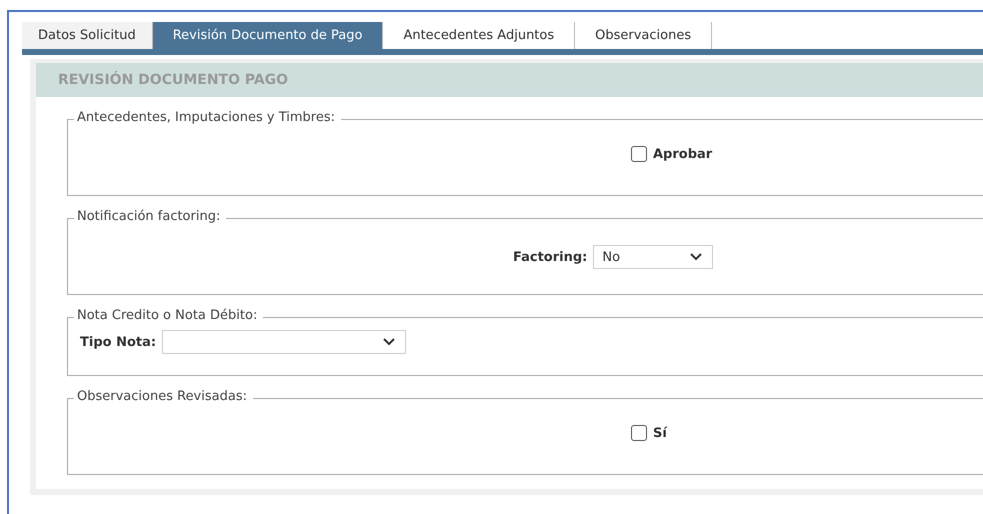  What do you see at coordinates (118, 342) in the screenshot?
I see `field-label: Tipo Nota:` at bounding box center [118, 342].